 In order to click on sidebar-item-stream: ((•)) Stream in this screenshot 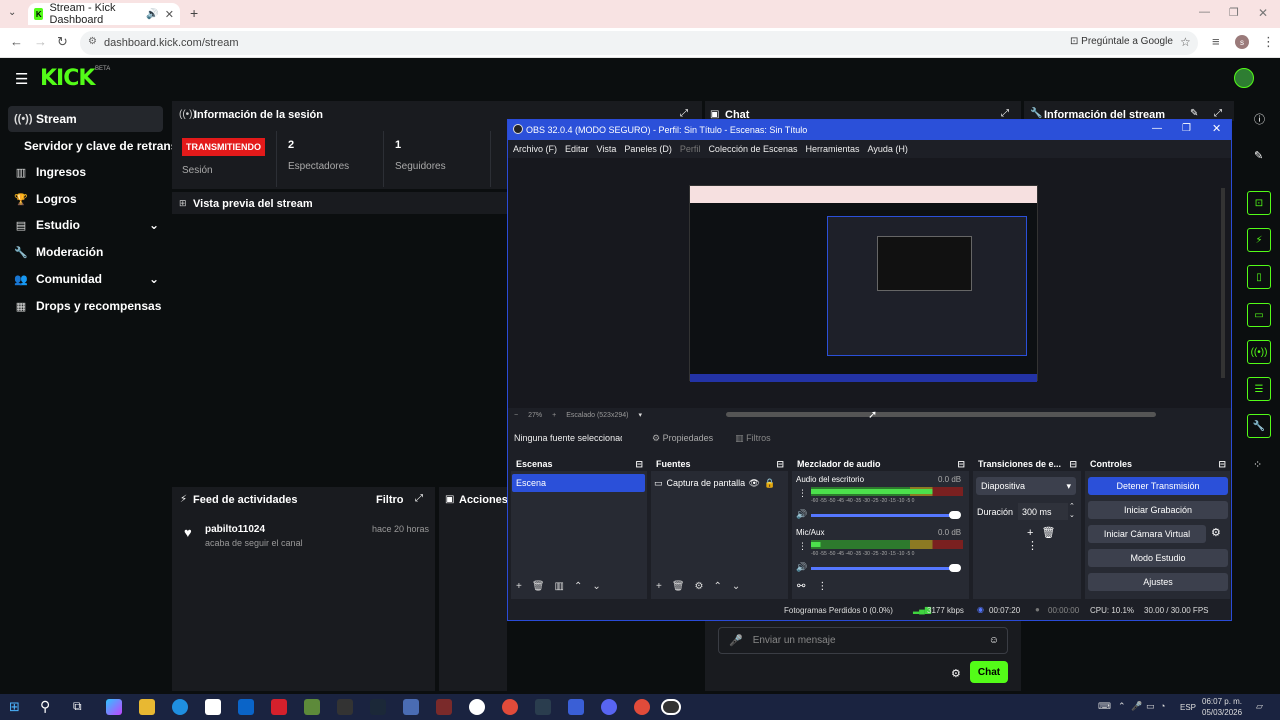, I will do `click(85, 119)`.